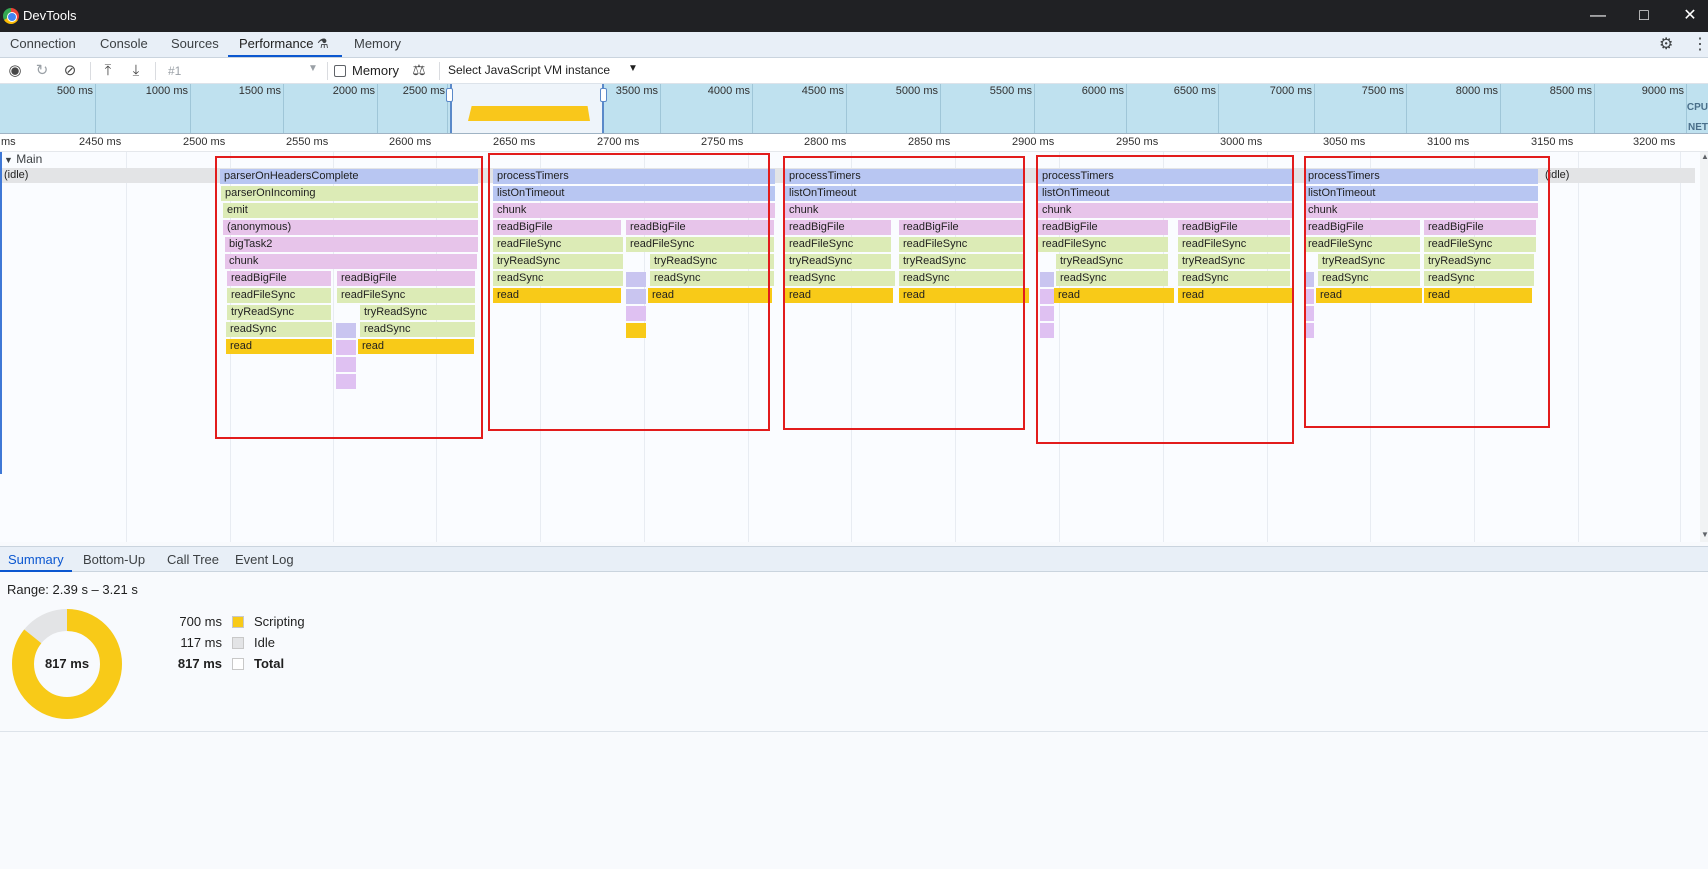  What do you see at coordinates (1476, 91) in the screenshot?
I see `overview-tick-label: 8000 ms` at bounding box center [1476, 91].